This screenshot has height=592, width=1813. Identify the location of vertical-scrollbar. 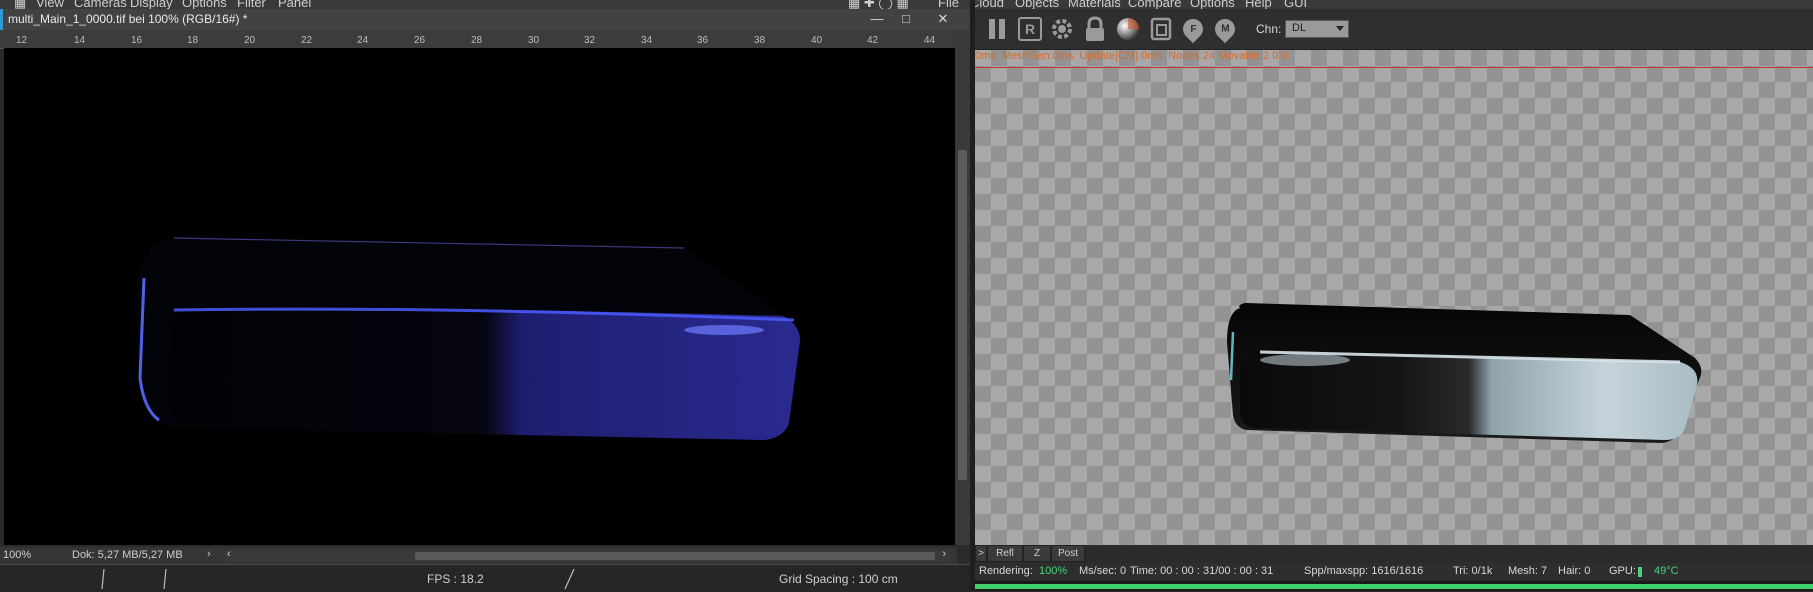
(962, 287).